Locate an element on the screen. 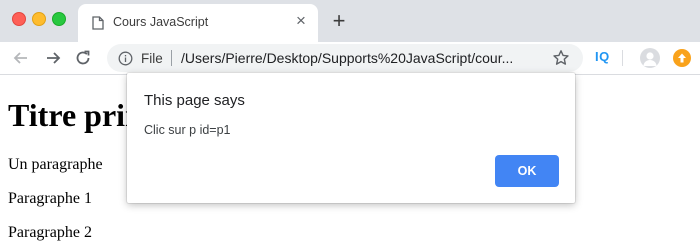  iq-extension-icon: IQ is located at coordinates (602, 56).